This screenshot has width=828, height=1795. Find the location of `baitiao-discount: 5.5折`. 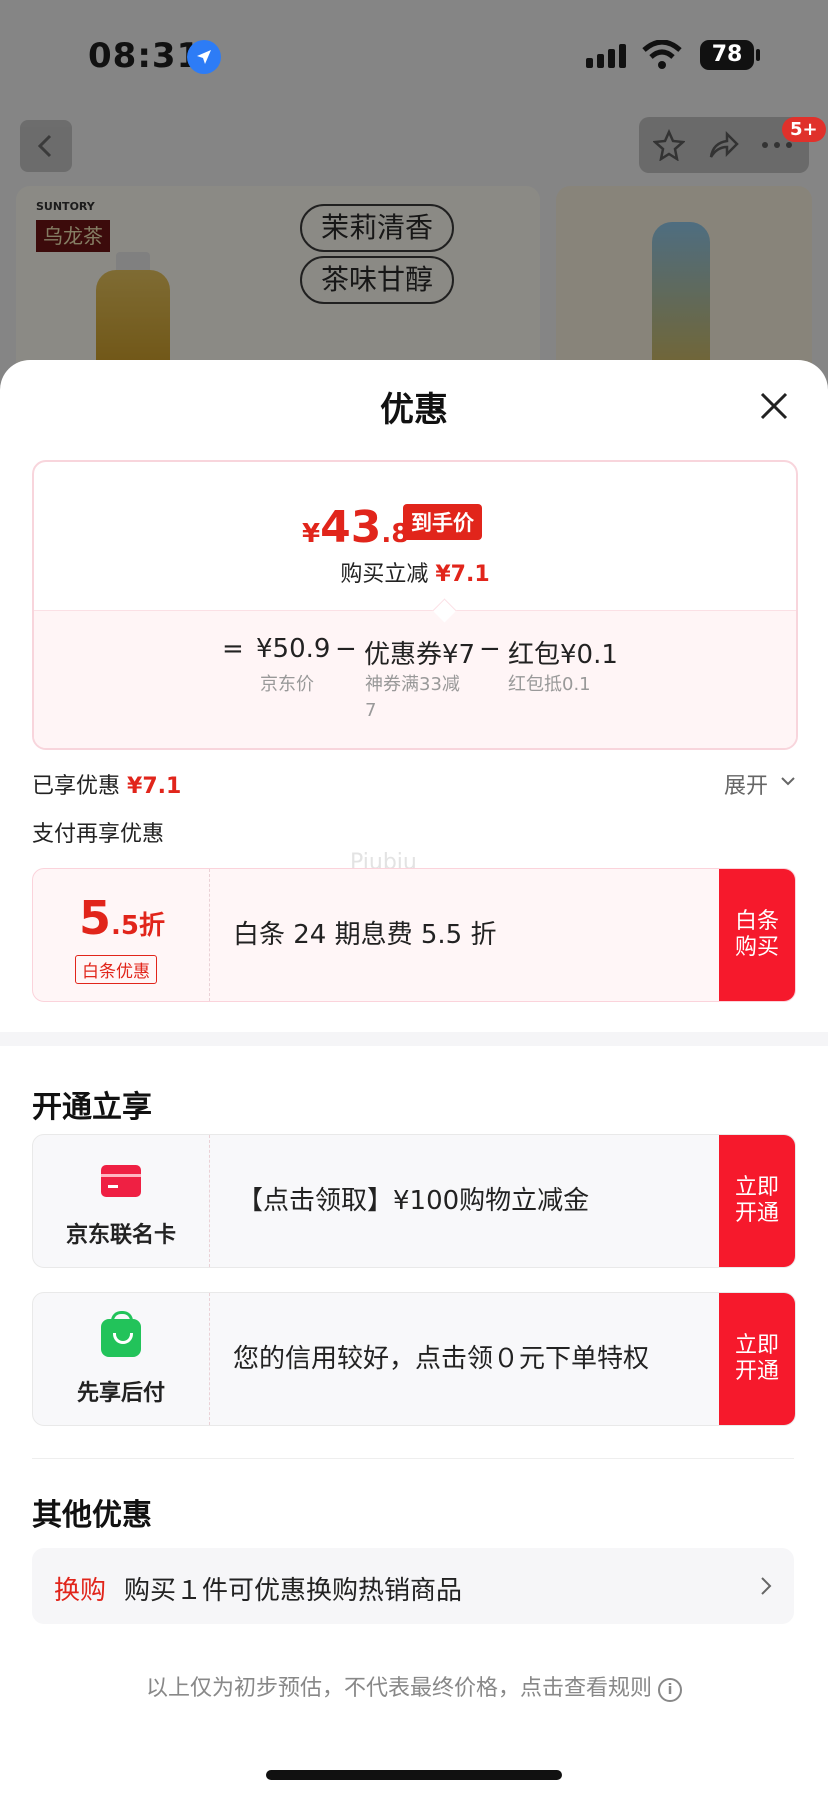

baitiao-discount: 5.5折 is located at coordinates (122, 918).